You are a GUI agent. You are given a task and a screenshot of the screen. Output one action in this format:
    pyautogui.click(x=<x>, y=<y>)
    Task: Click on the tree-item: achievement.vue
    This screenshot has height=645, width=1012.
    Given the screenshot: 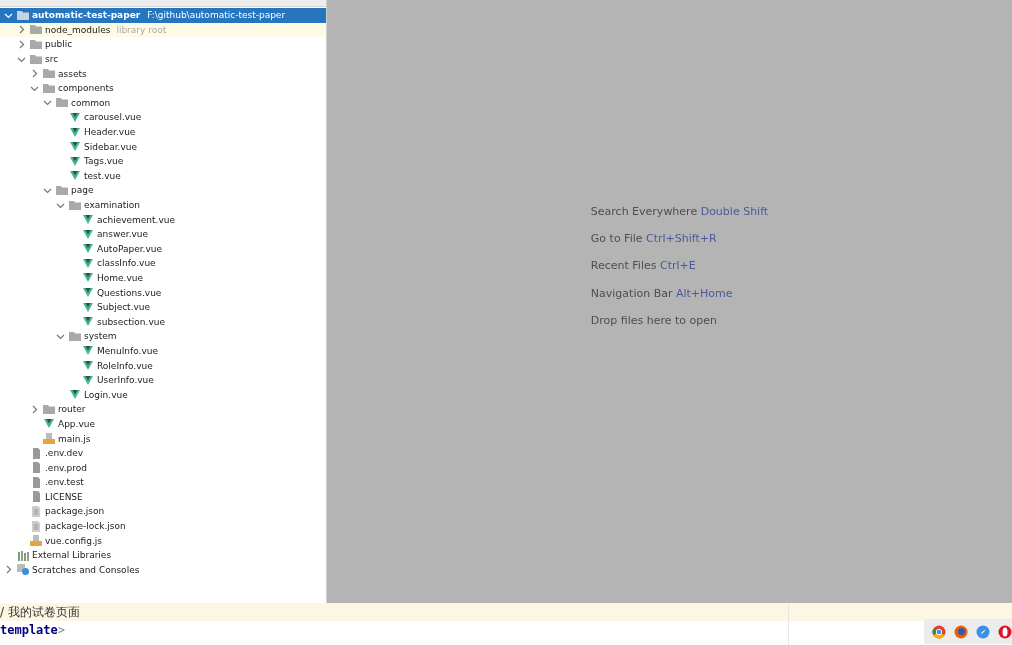 What is the action you would take?
    pyautogui.click(x=163, y=219)
    